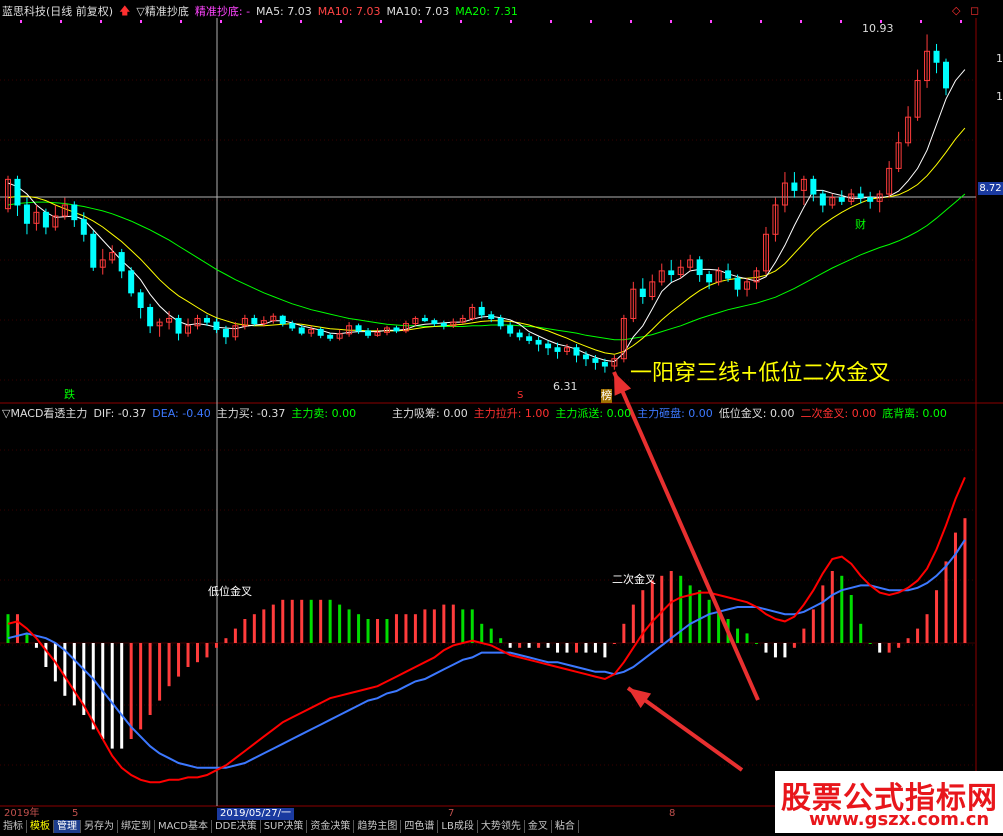  What do you see at coordinates (284, 11) in the screenshot?
I see `ma5-value: MA5: 7.03` at bounding box center [284, 11].